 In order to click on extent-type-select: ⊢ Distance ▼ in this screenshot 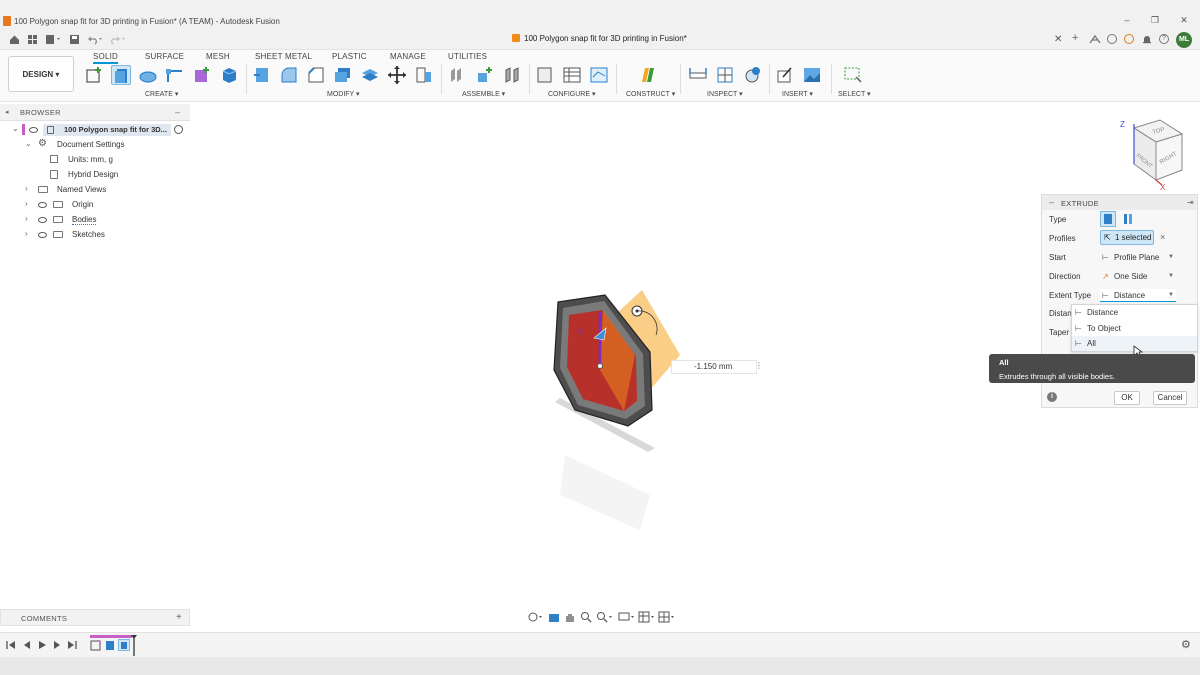, I will do `click(1138, 295)`.